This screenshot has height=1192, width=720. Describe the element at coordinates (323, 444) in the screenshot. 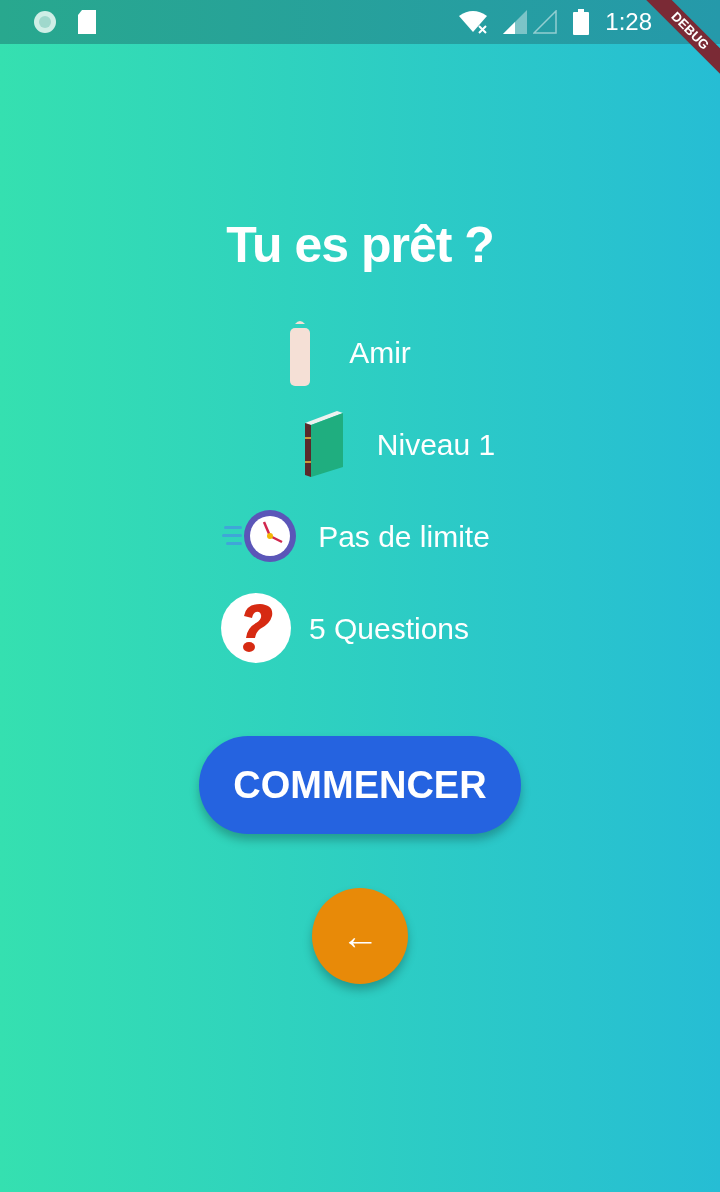

I see `book-icon` at that location.